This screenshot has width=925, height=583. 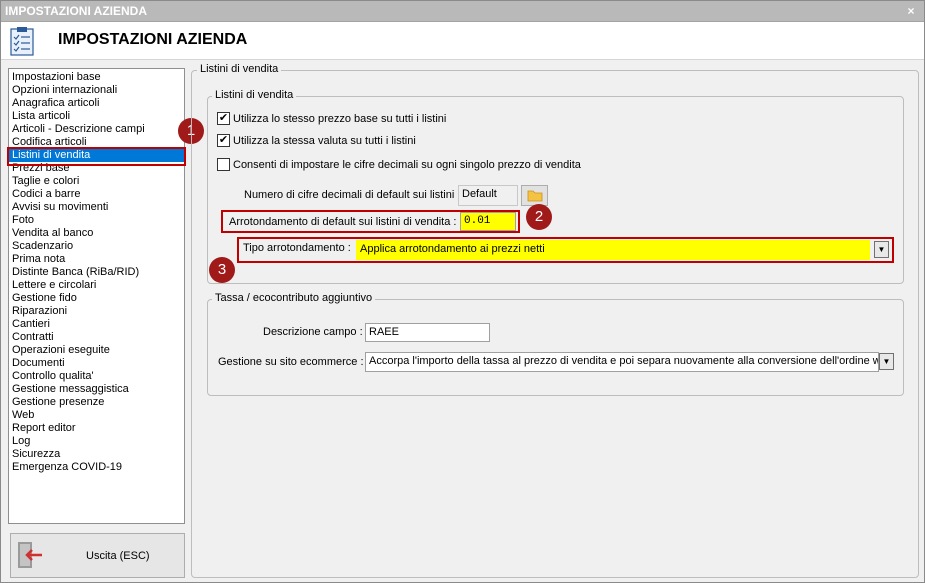 I want to click on field-desc-input: RAEE, so click(x=427, y=332).